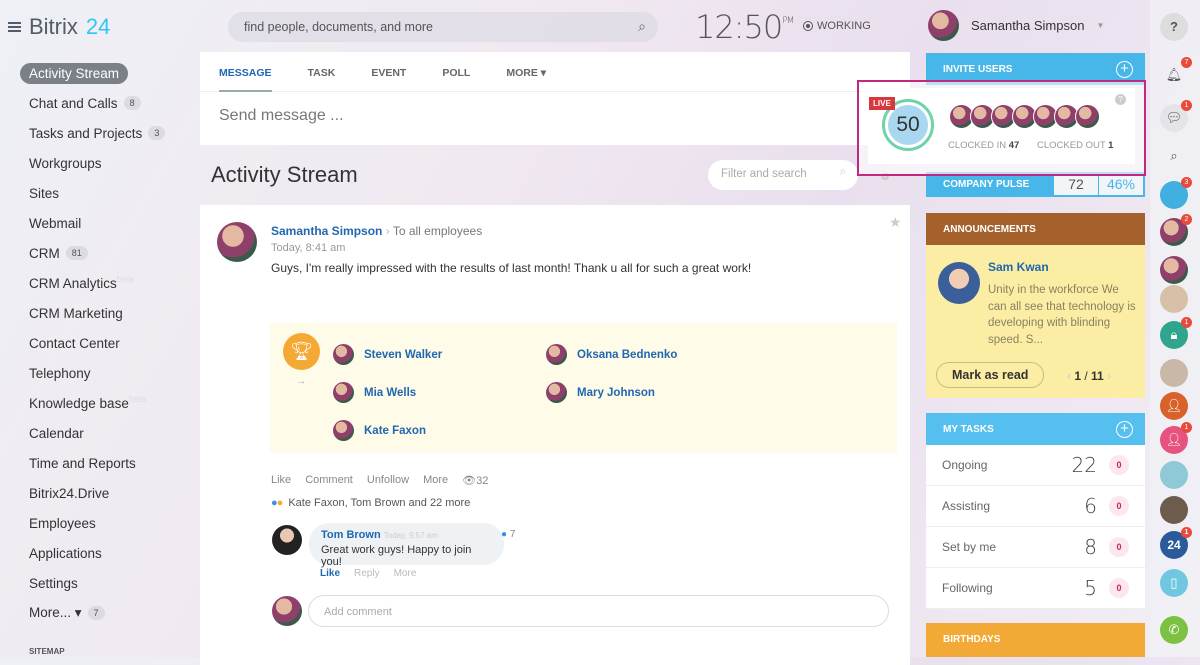  What do you see at coordinates (443, 27) in the screenshot?
I see `search-input: find people, documents, and more ⌕` at bounding box center [443, 27].